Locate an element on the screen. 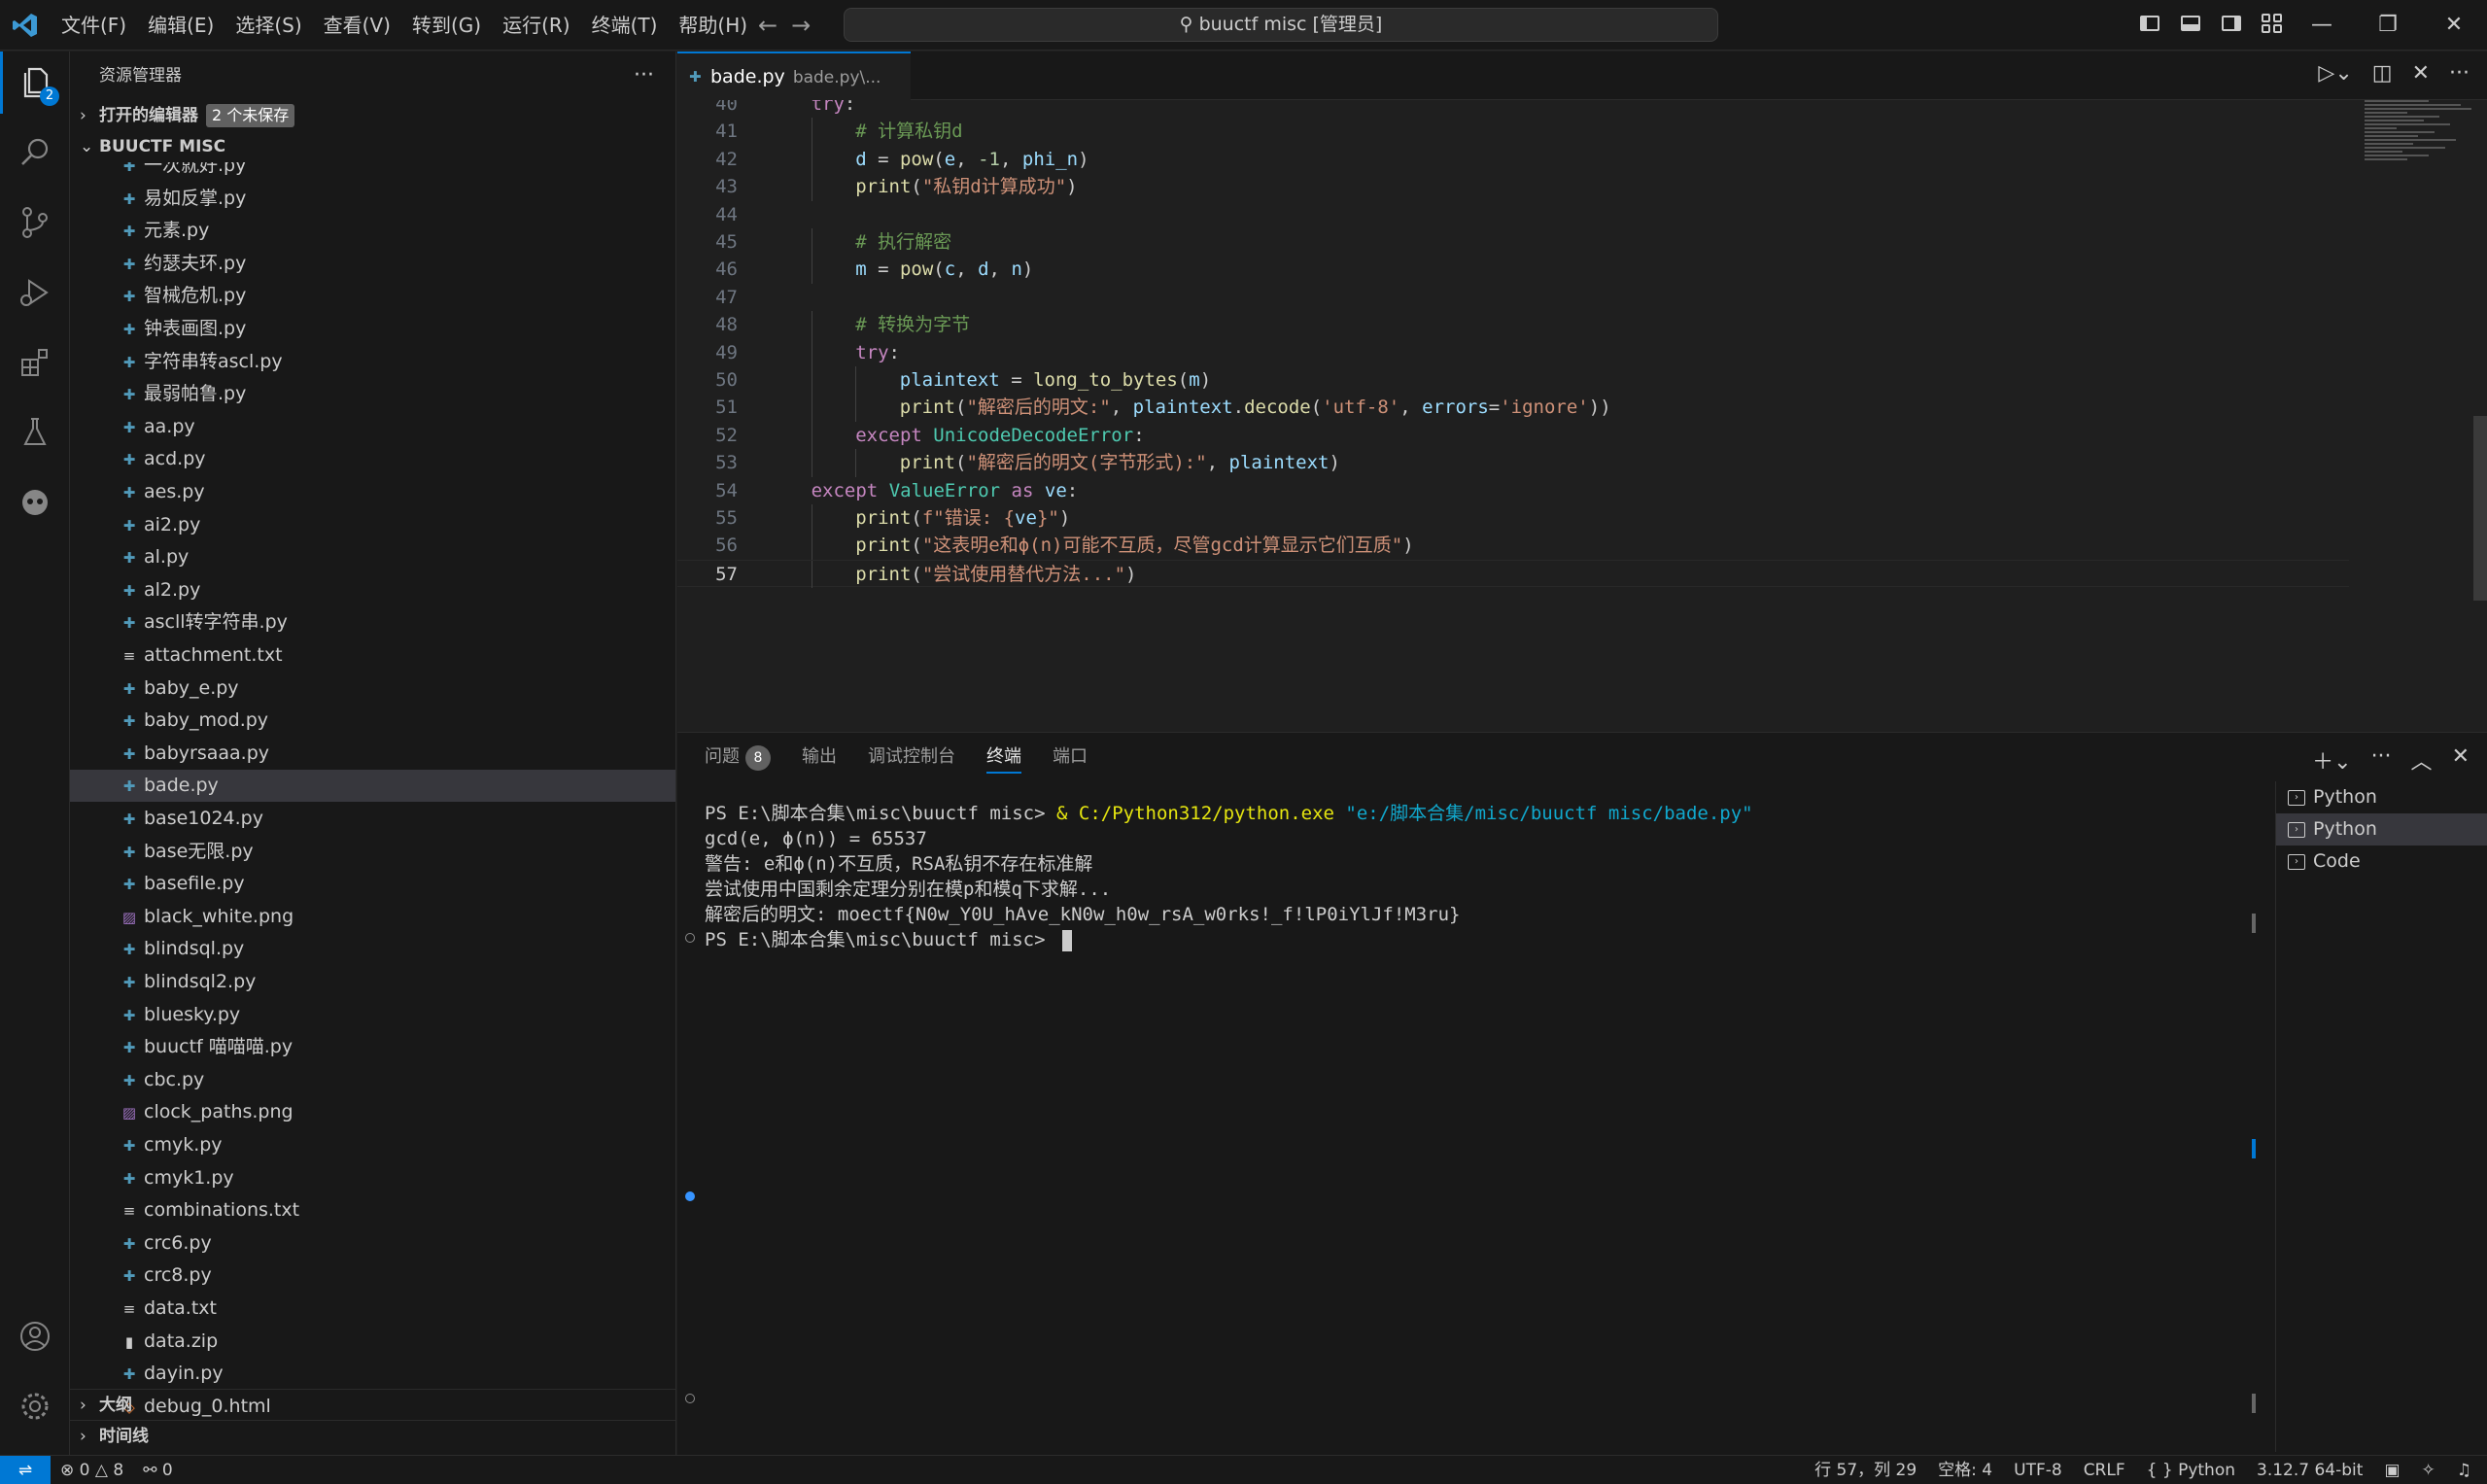 Image resolution: width=2487 pixels, height=1484 pixels. file-item: ▨ clock_paths.png is located at coordinates (372, 1112).